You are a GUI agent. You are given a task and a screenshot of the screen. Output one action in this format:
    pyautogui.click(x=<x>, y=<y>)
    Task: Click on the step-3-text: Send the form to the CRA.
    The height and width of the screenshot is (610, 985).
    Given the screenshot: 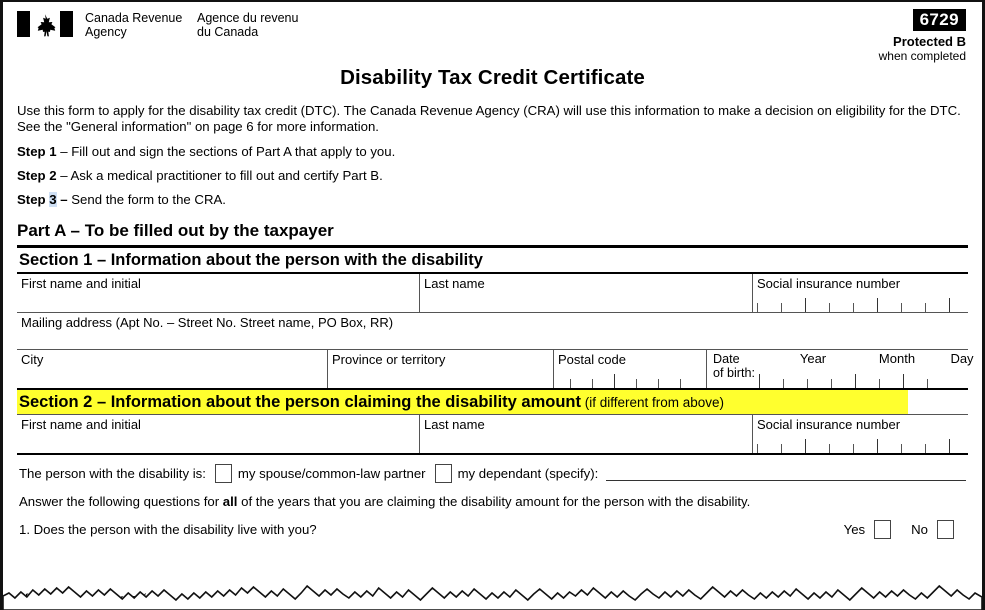 What is the action you would take?
    pyautogui.click(x=148, y=200)
    